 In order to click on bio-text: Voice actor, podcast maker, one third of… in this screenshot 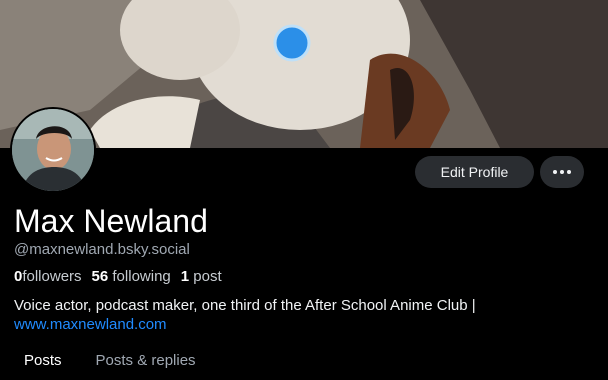, I will do `click(245, 305)`.